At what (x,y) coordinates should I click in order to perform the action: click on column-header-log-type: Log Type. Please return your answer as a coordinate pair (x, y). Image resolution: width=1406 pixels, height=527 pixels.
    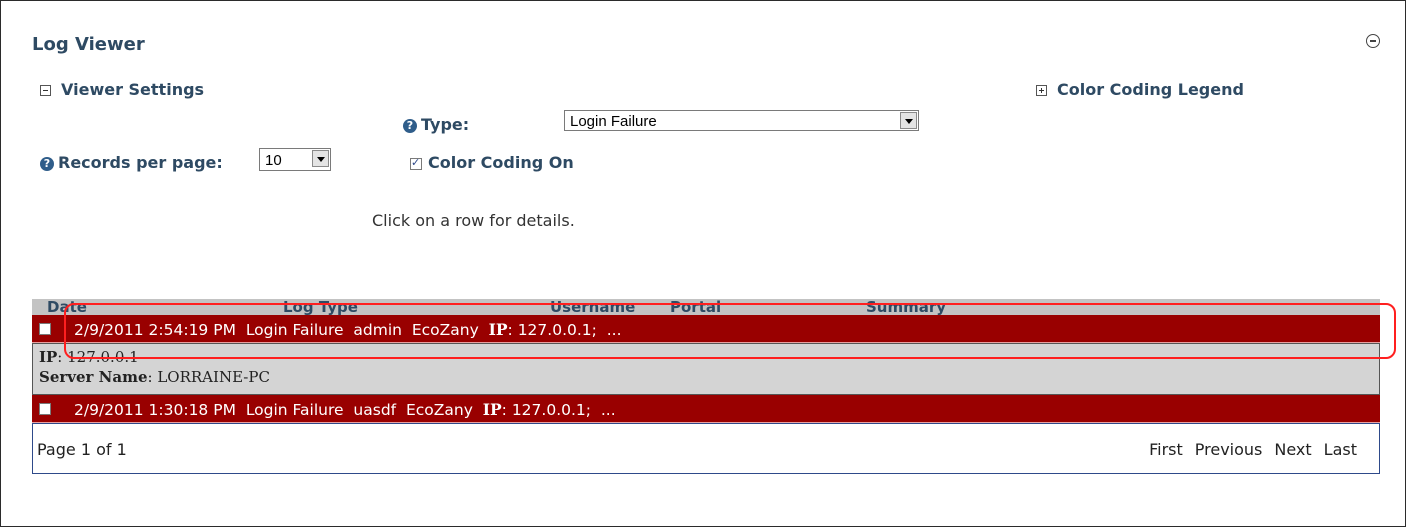
    Looking at the image, I should click on (320, 307).